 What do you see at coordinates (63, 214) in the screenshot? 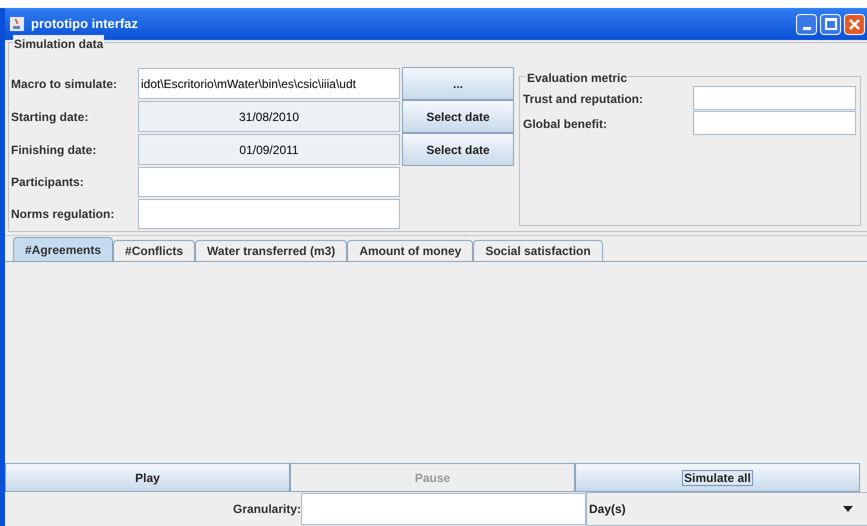
I see `field-label: Norms regulation:` at bounding box center [63, 214].